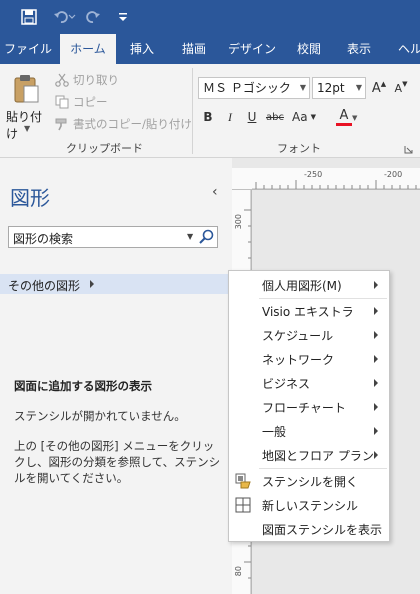 This screenshot has width=420, height=594. What do you see at coordinates (298, 336) in the screenshot?
I see `menu-item-label: スケジュール` at bounding box center [298, 336].